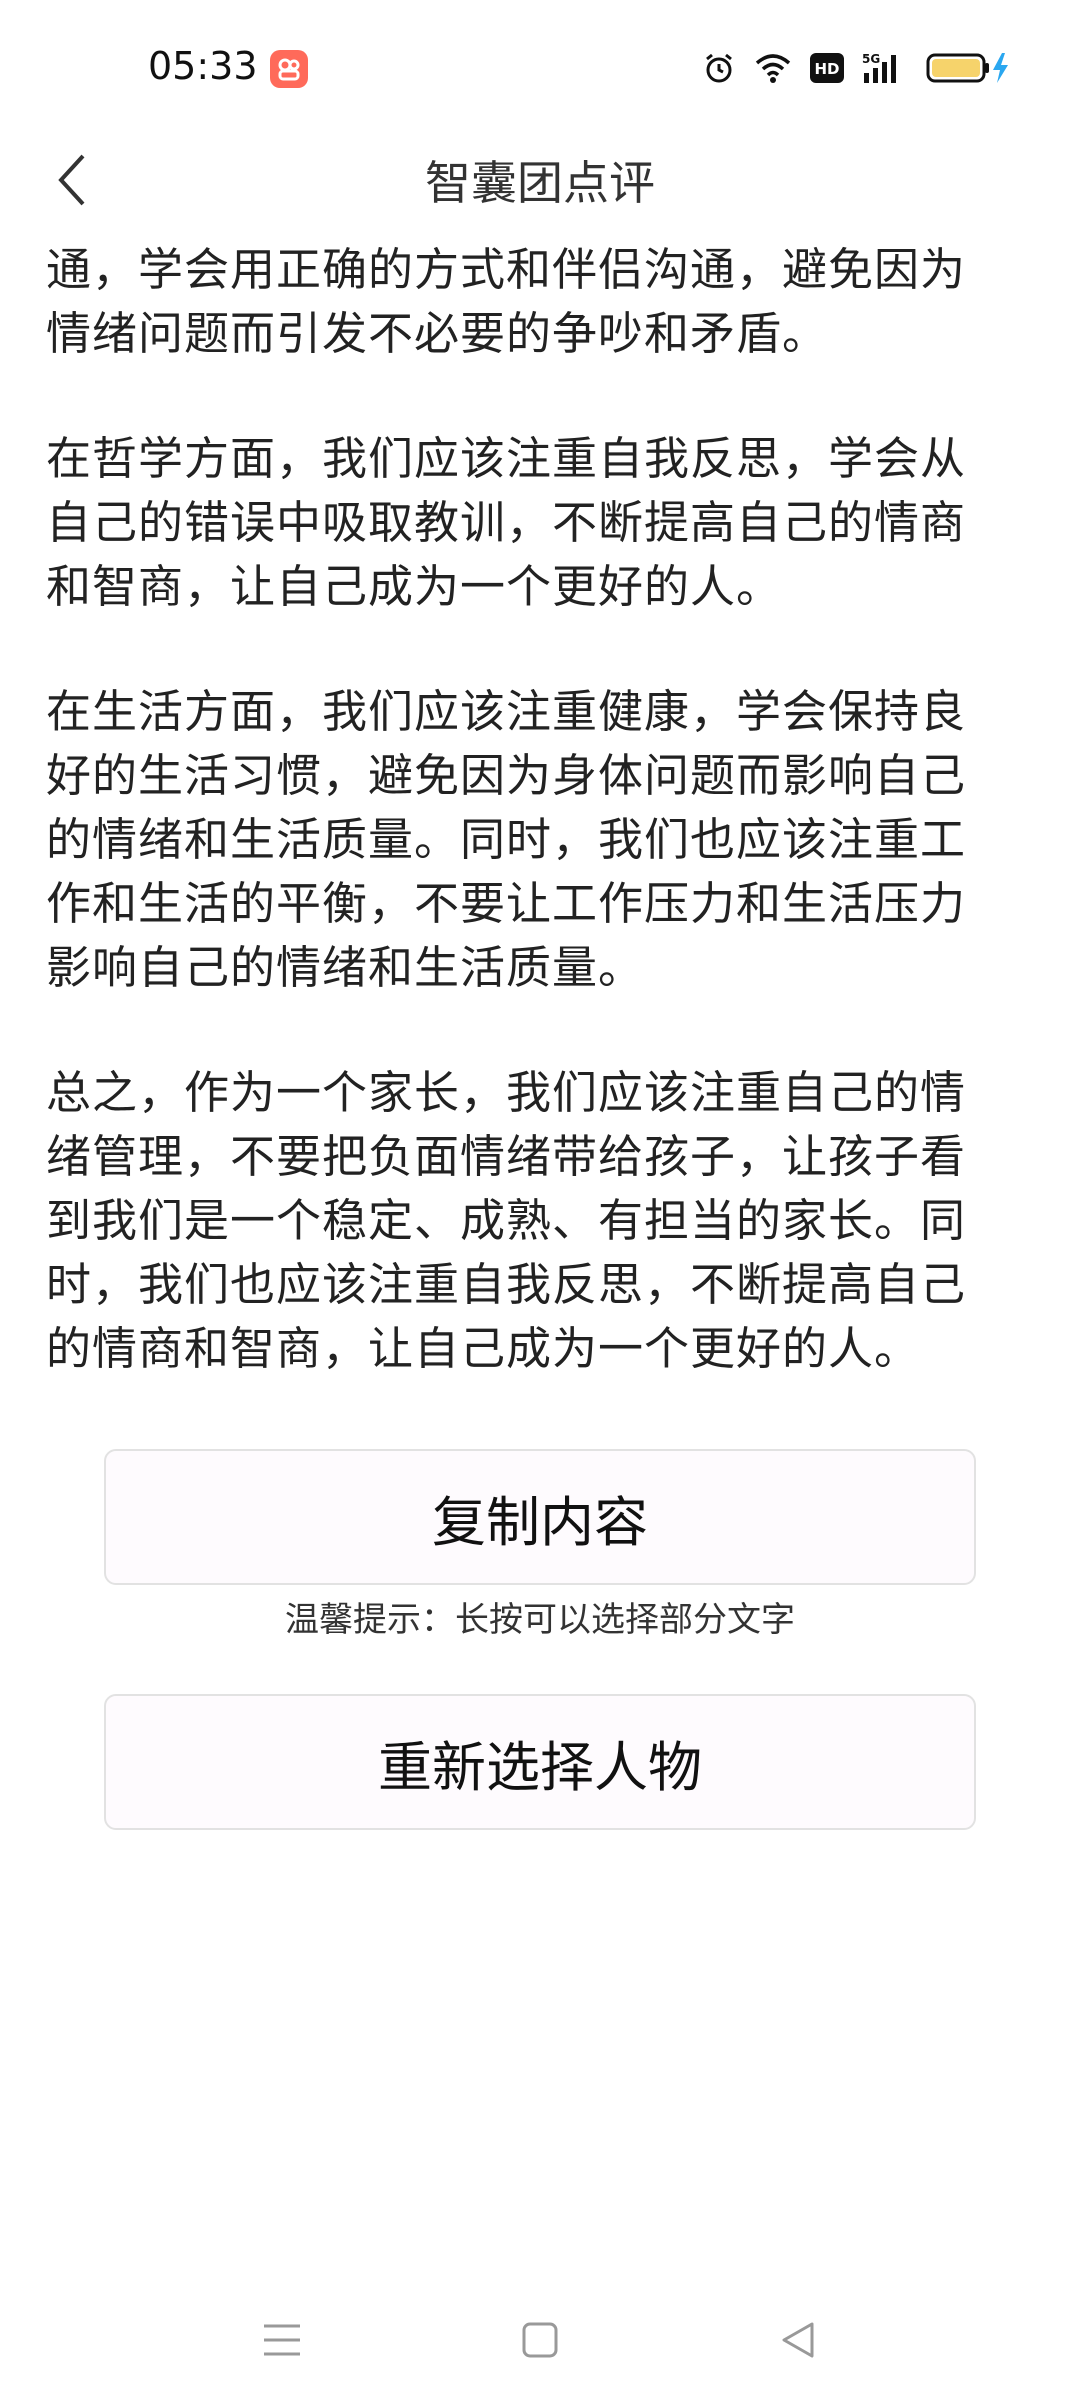 Image resolution: width=1080 pixels, height=2400 pixels. Describe the element at coordinates (798, 2340) in the screenshot. I see `back-triangle-icon` at that location.